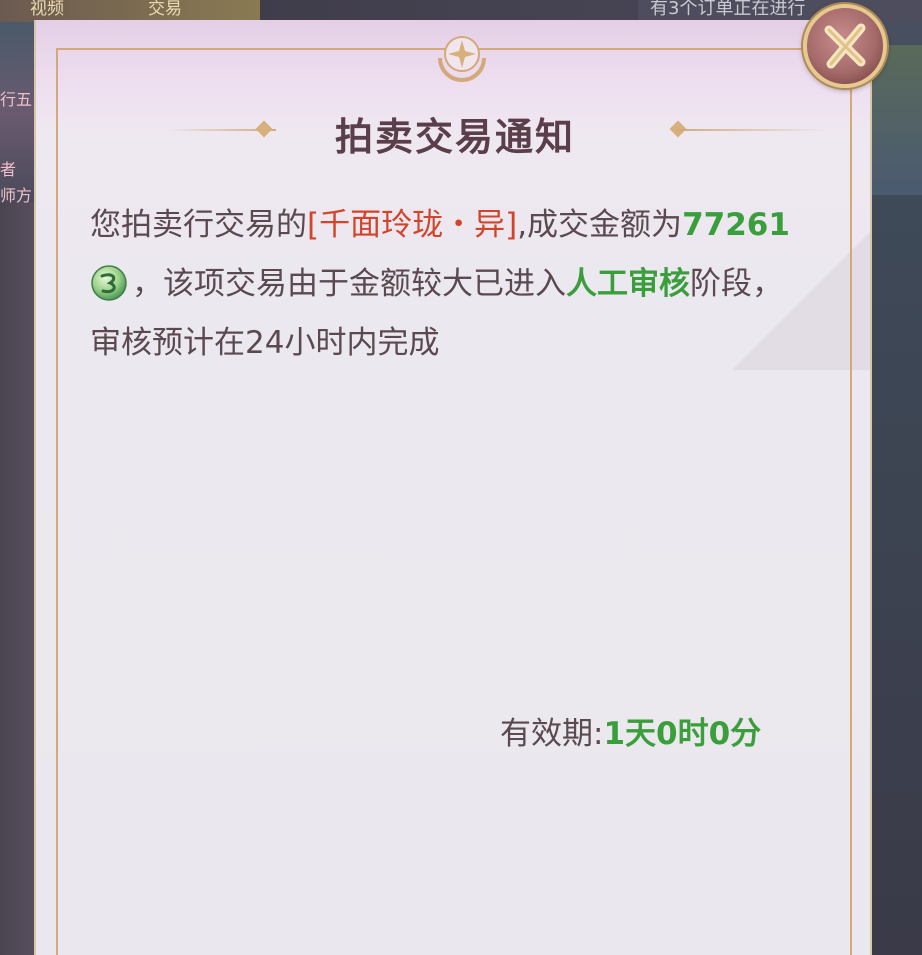  Describe the element at coordinates (628, 284) in the screenshot. I see `manual-review-highlight: 人工审核` at that location.